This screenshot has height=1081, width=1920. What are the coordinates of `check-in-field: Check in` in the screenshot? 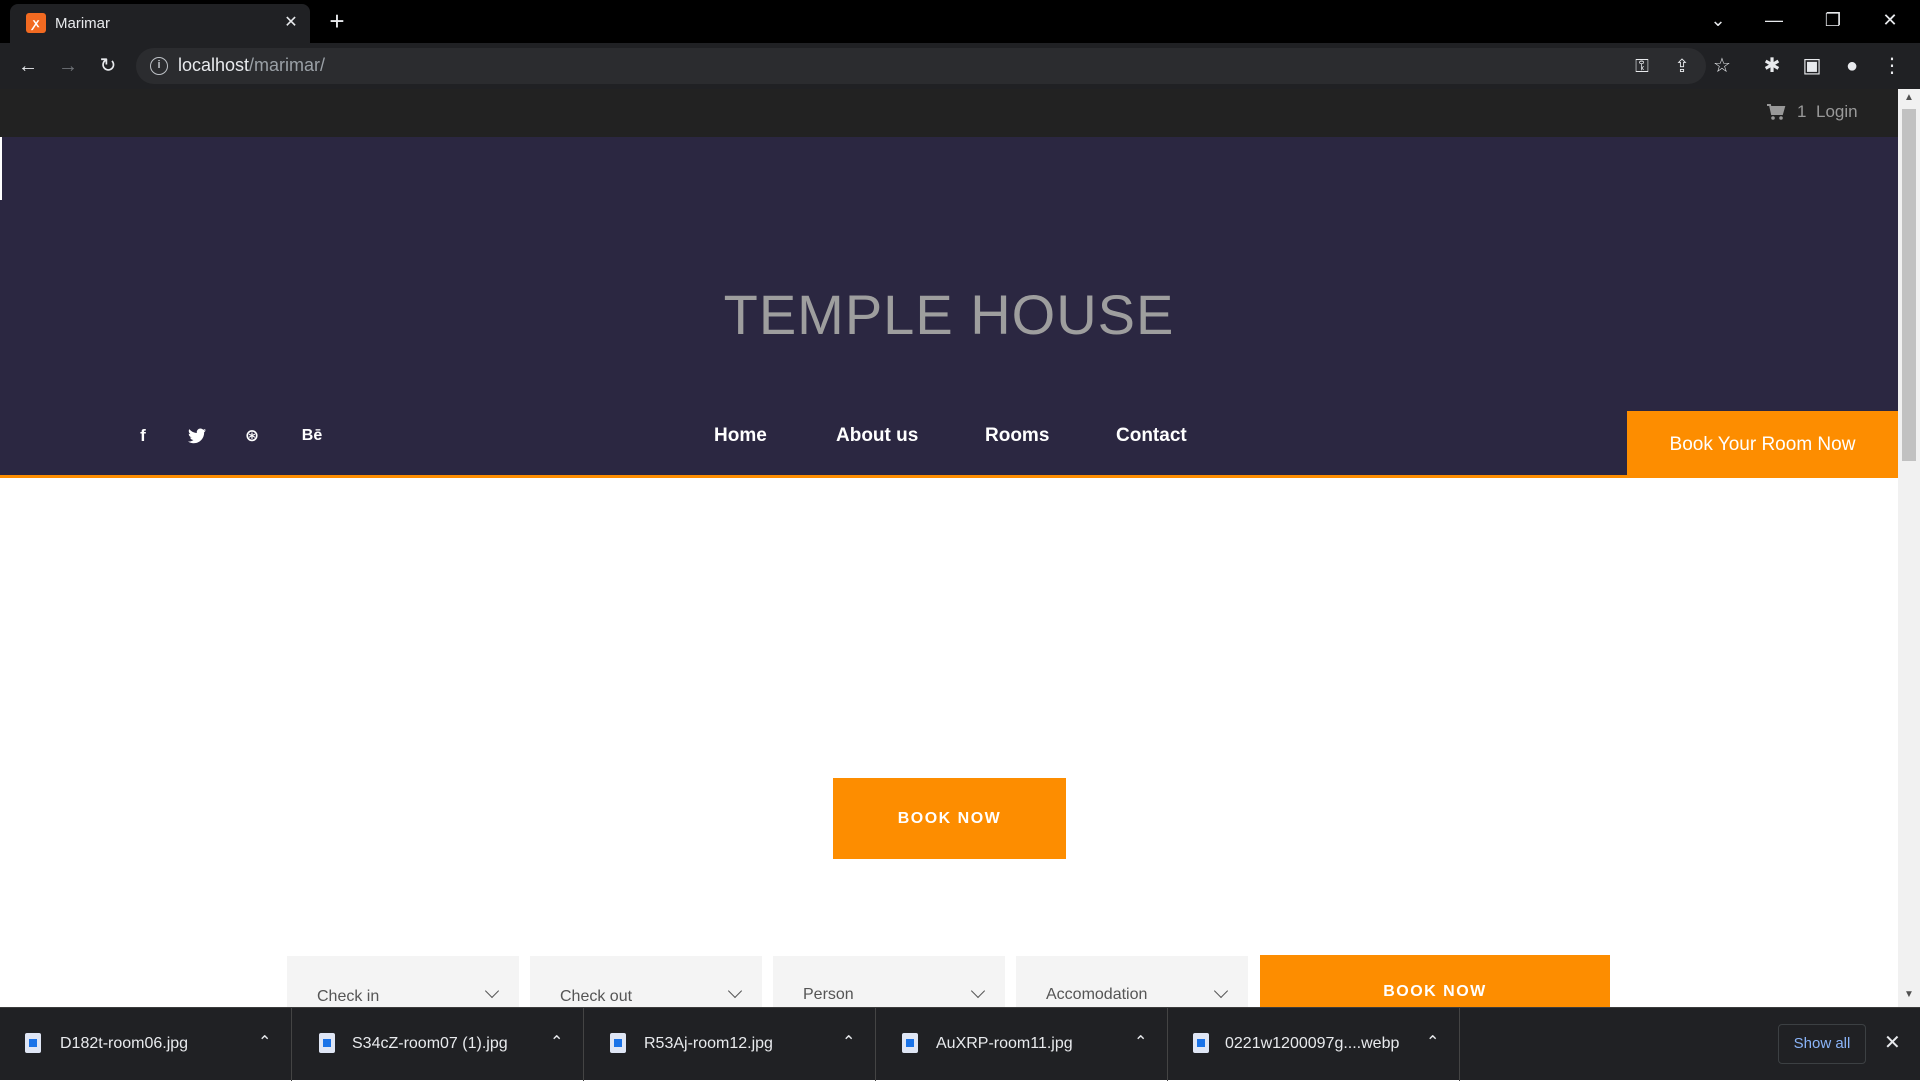 It's located at (403, 981).